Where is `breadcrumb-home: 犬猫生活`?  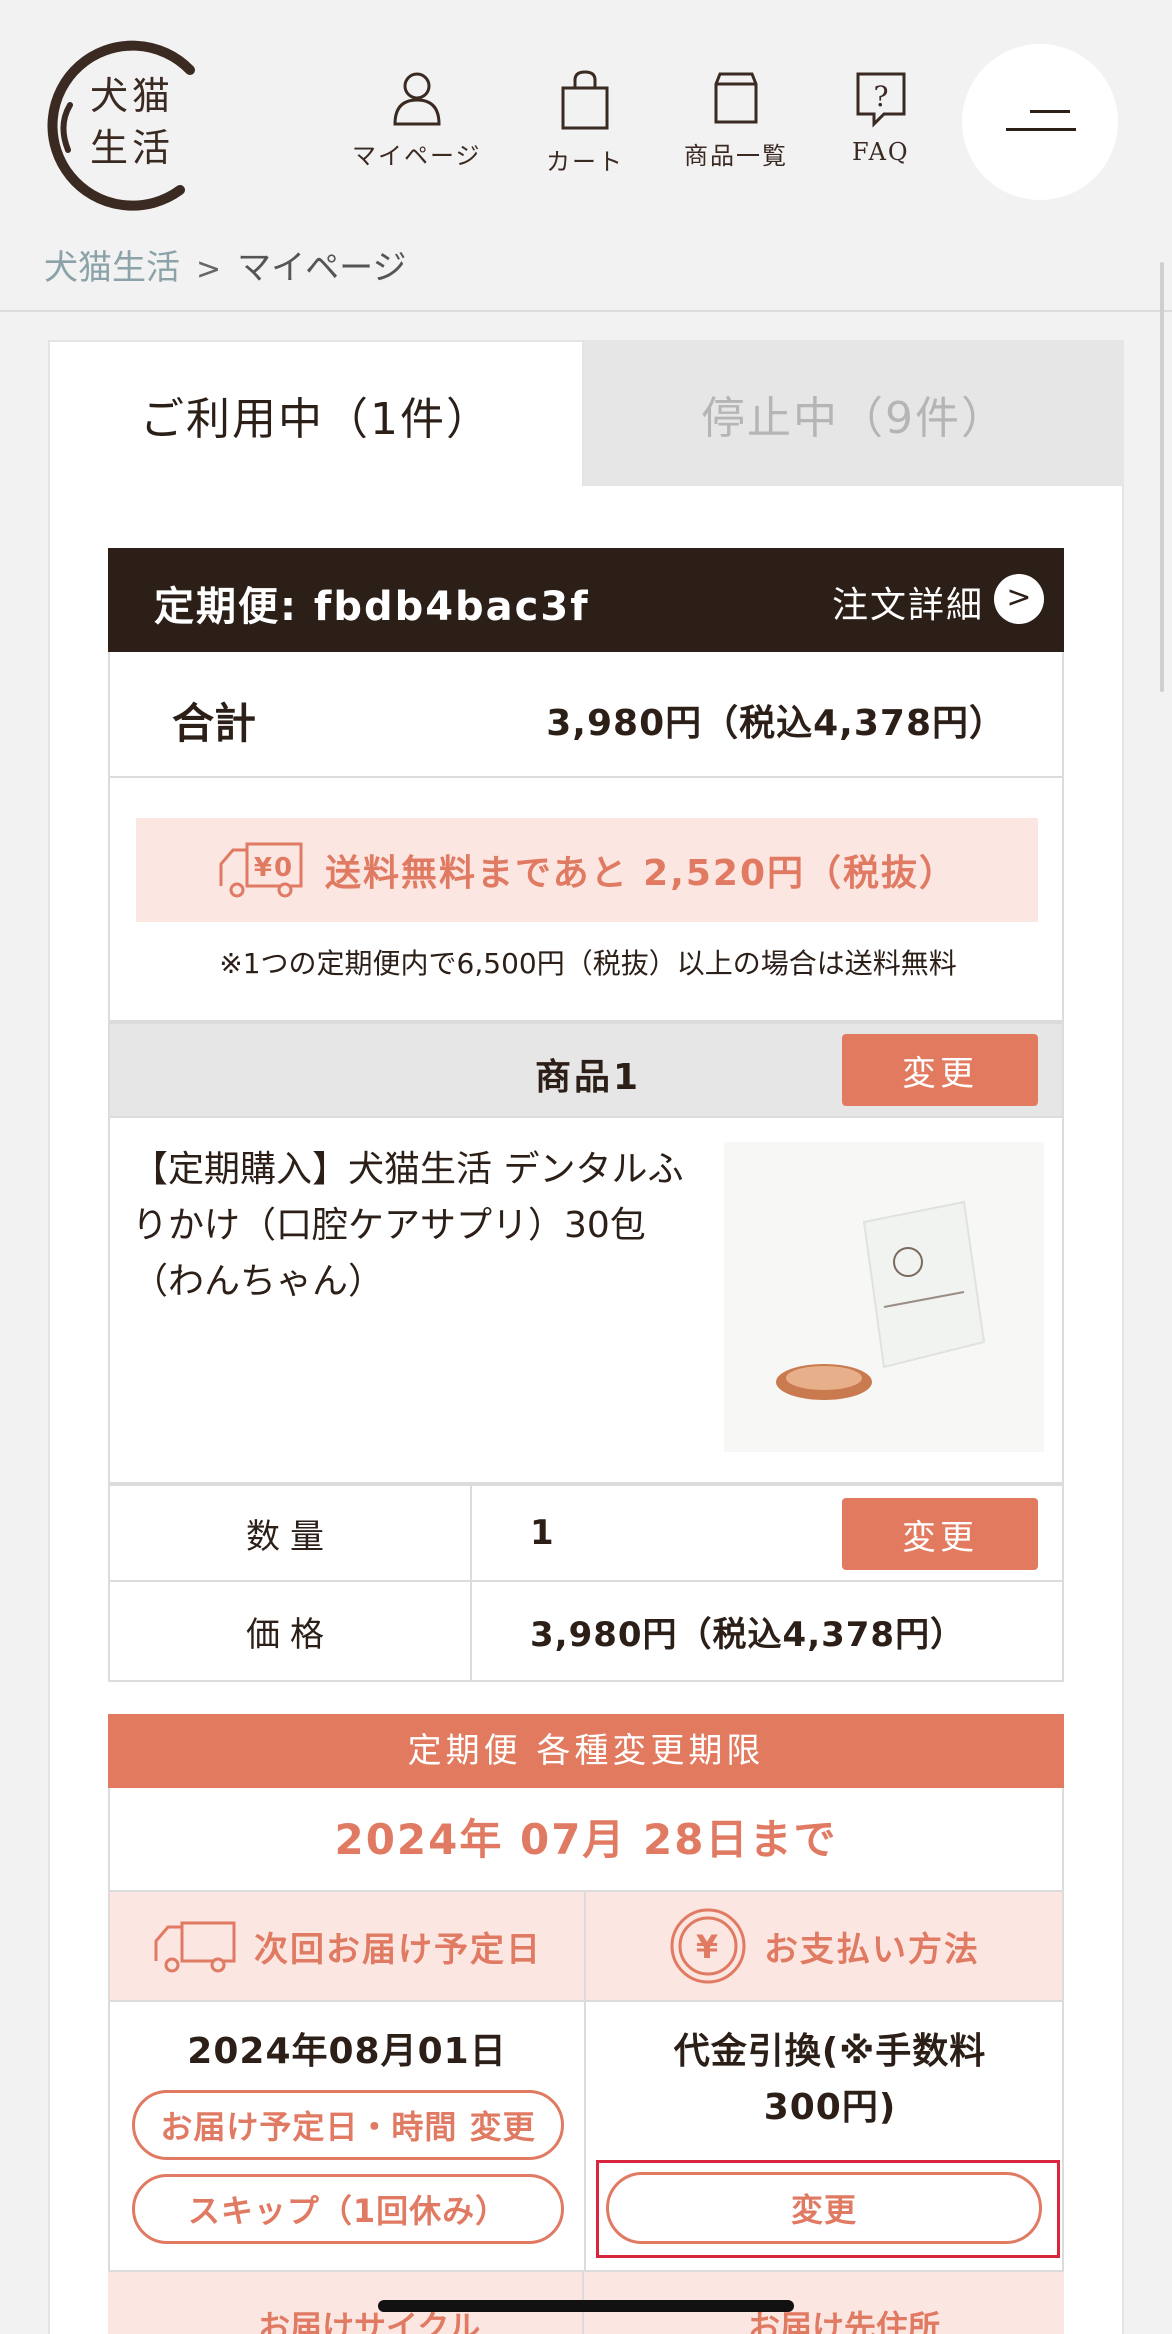
breadcrumb-home: 犬猫生活 is located at coordinates (112, 268).